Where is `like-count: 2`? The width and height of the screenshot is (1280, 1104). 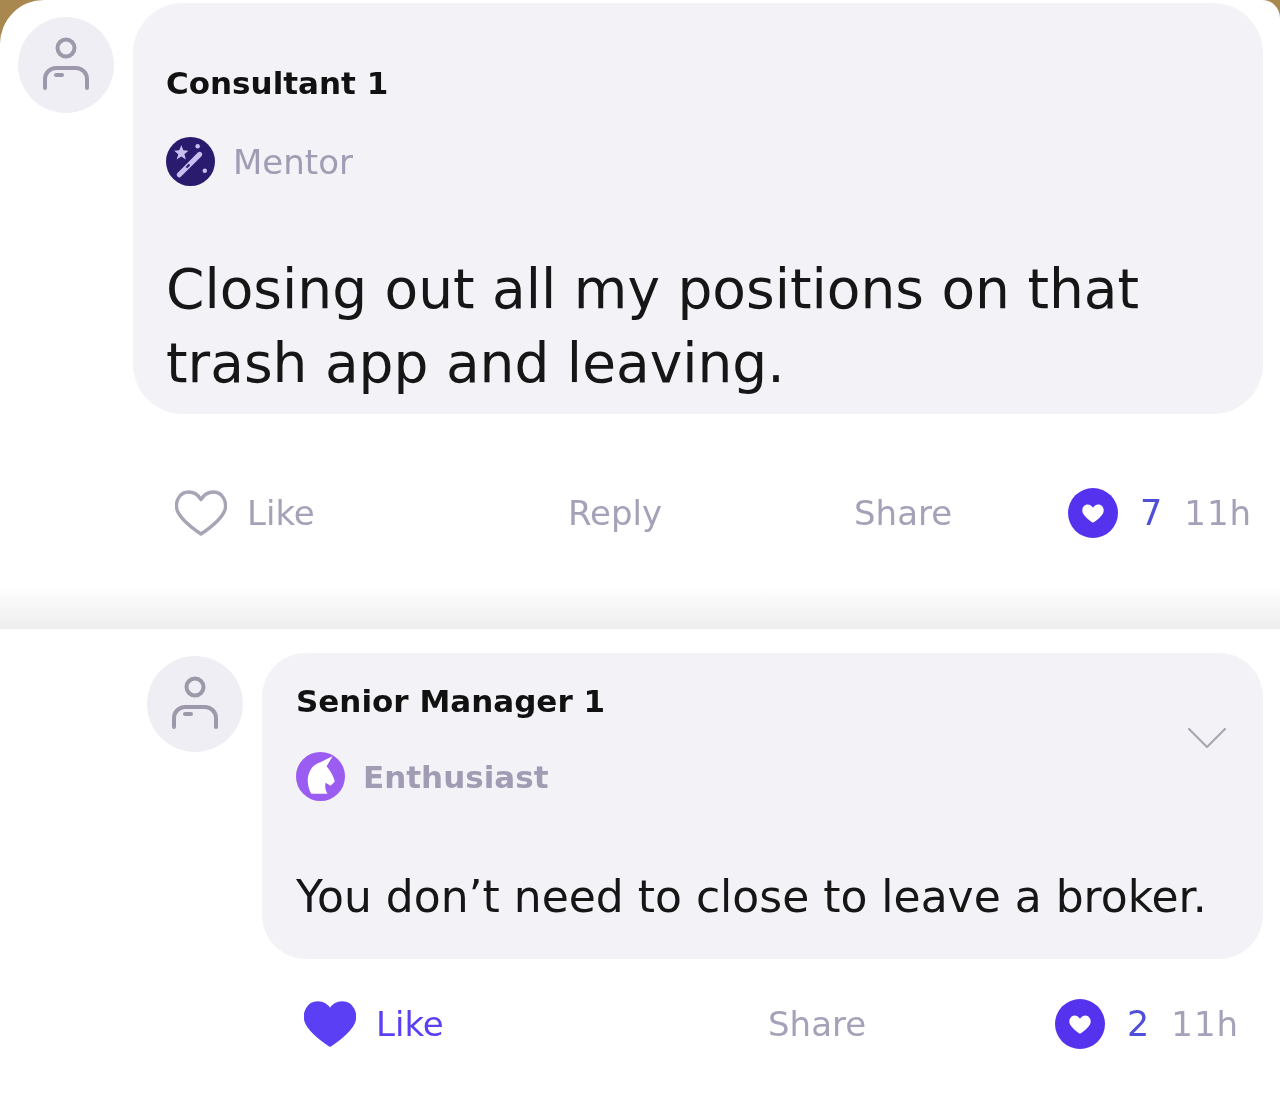
like-count: 2 is located at coordinates (1138, 1024).